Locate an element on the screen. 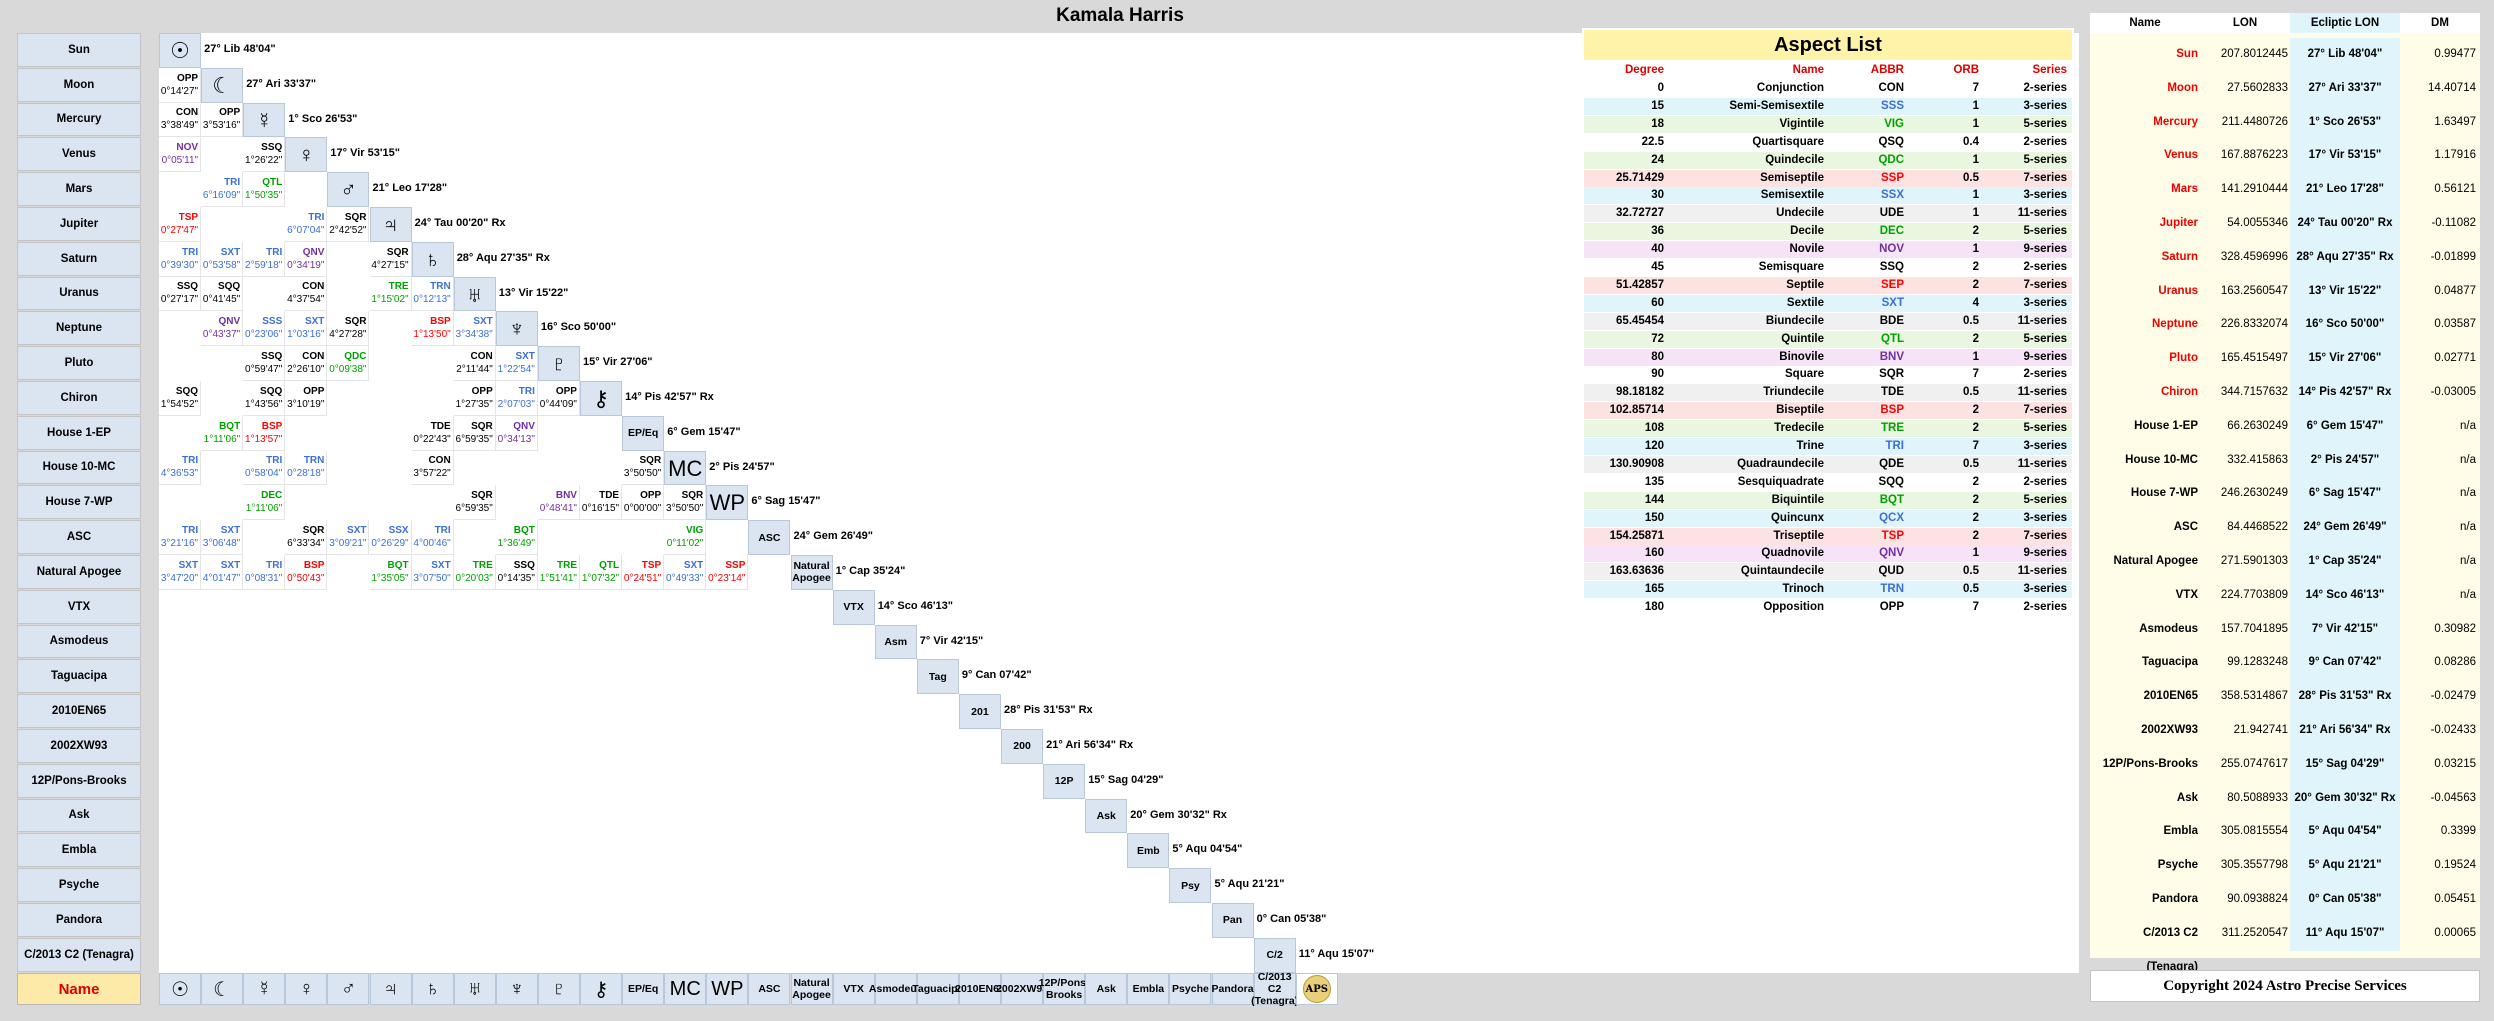 Image resolution: width=2494 pixels, height=1021 pixels. aspect-abbr: BNV is located at coordinates (1891, 356).